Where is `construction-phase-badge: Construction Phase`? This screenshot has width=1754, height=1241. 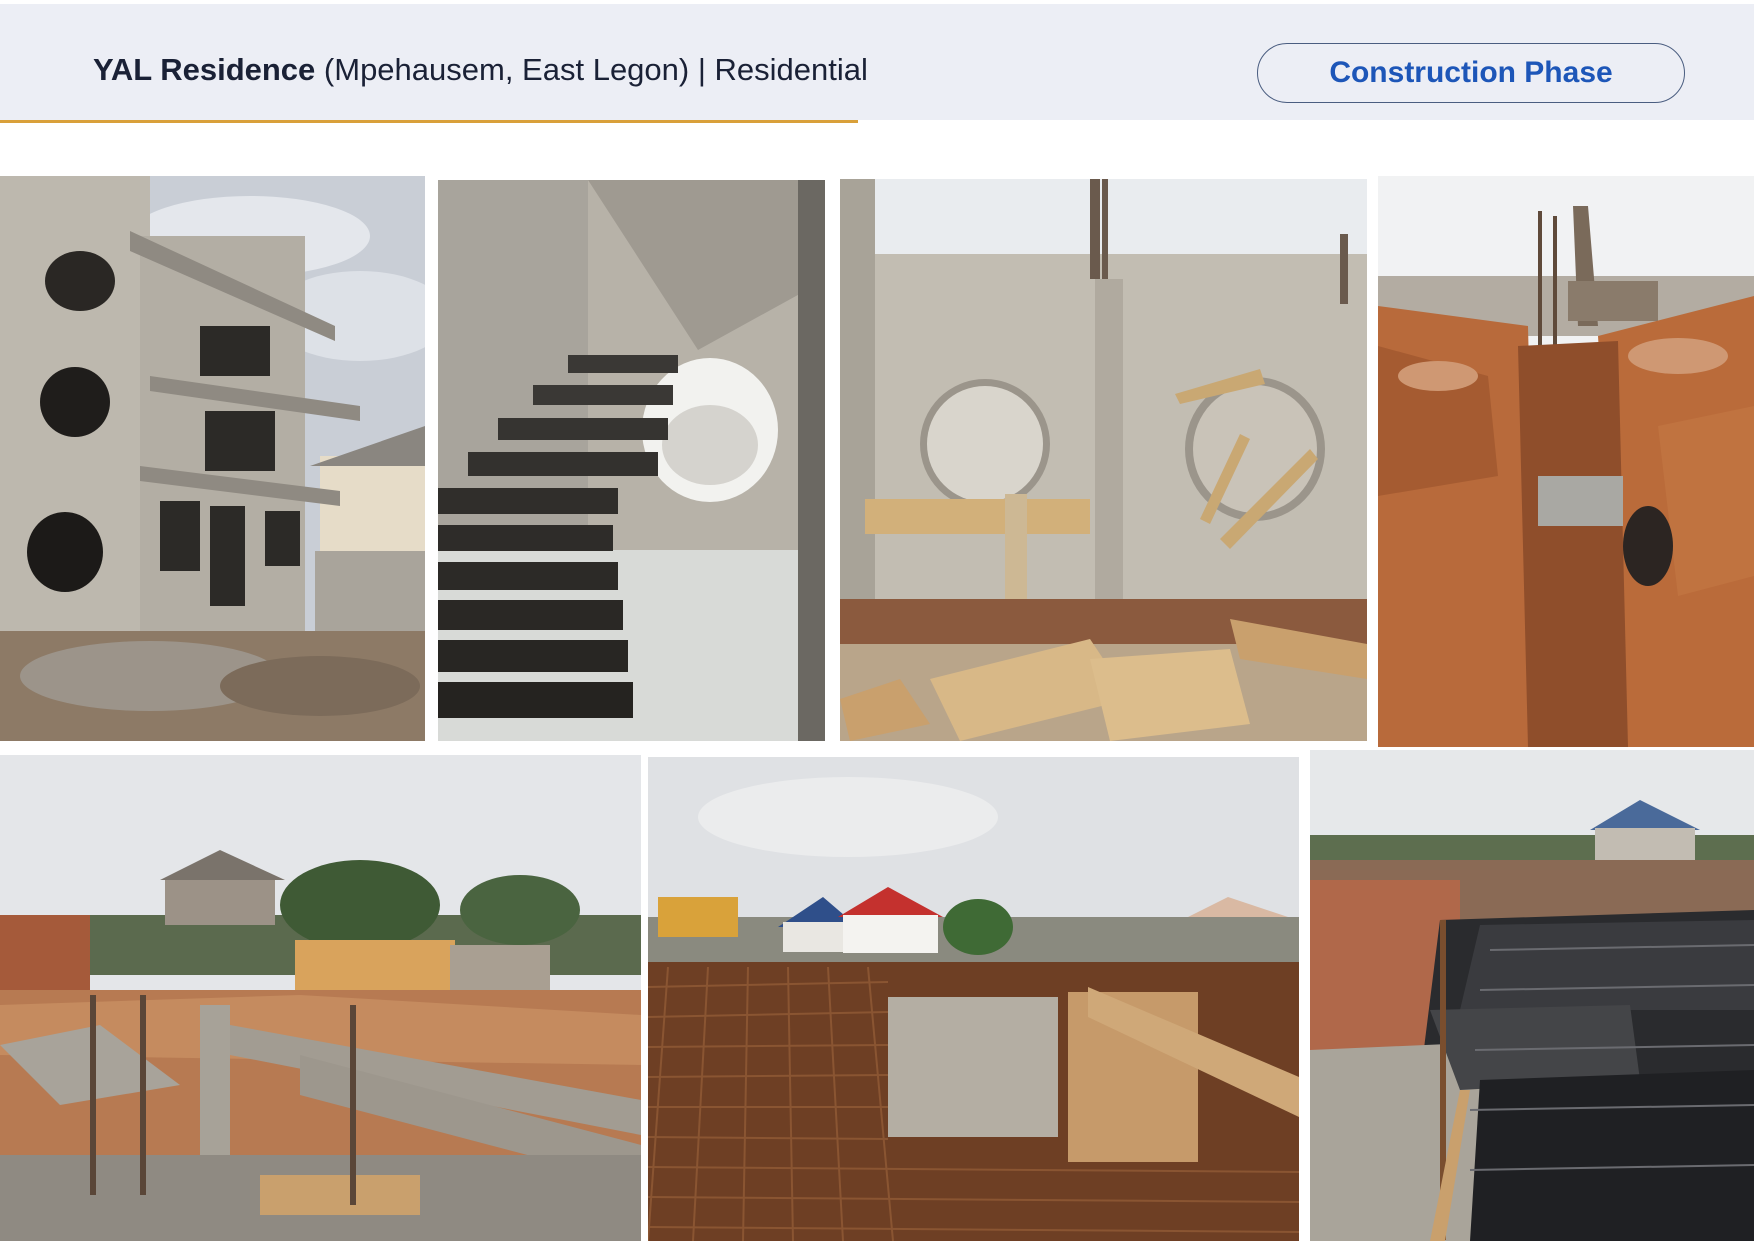 construction-phase-badge: Construction Phase is located at coordinates (1471, 73).